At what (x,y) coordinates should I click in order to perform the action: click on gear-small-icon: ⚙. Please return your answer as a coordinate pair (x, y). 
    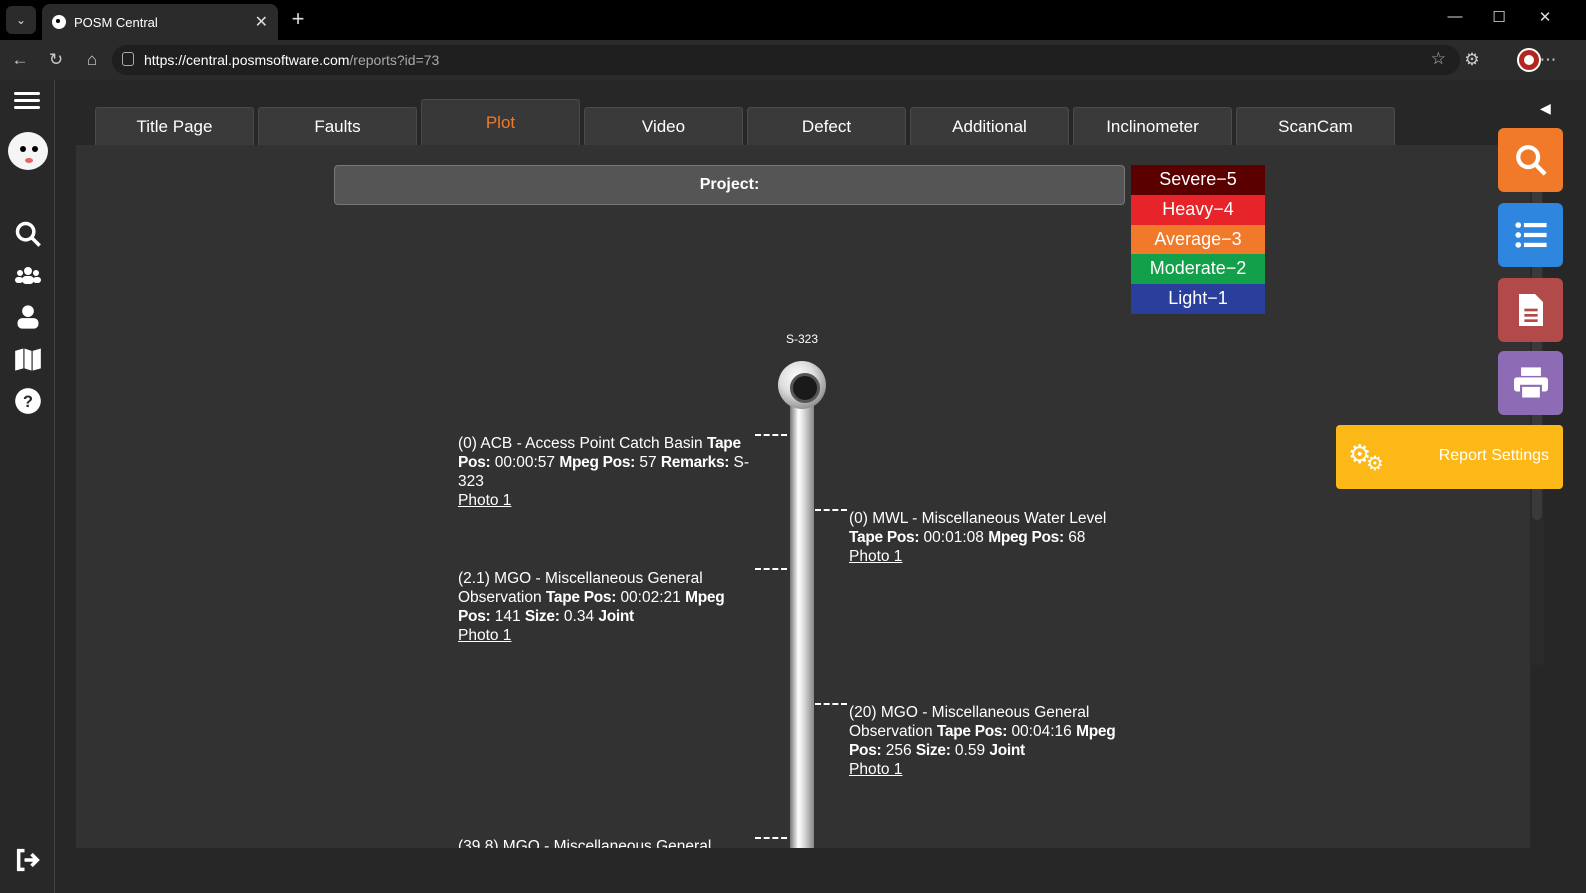
    Looking at the image, I should click on (1375, 464).